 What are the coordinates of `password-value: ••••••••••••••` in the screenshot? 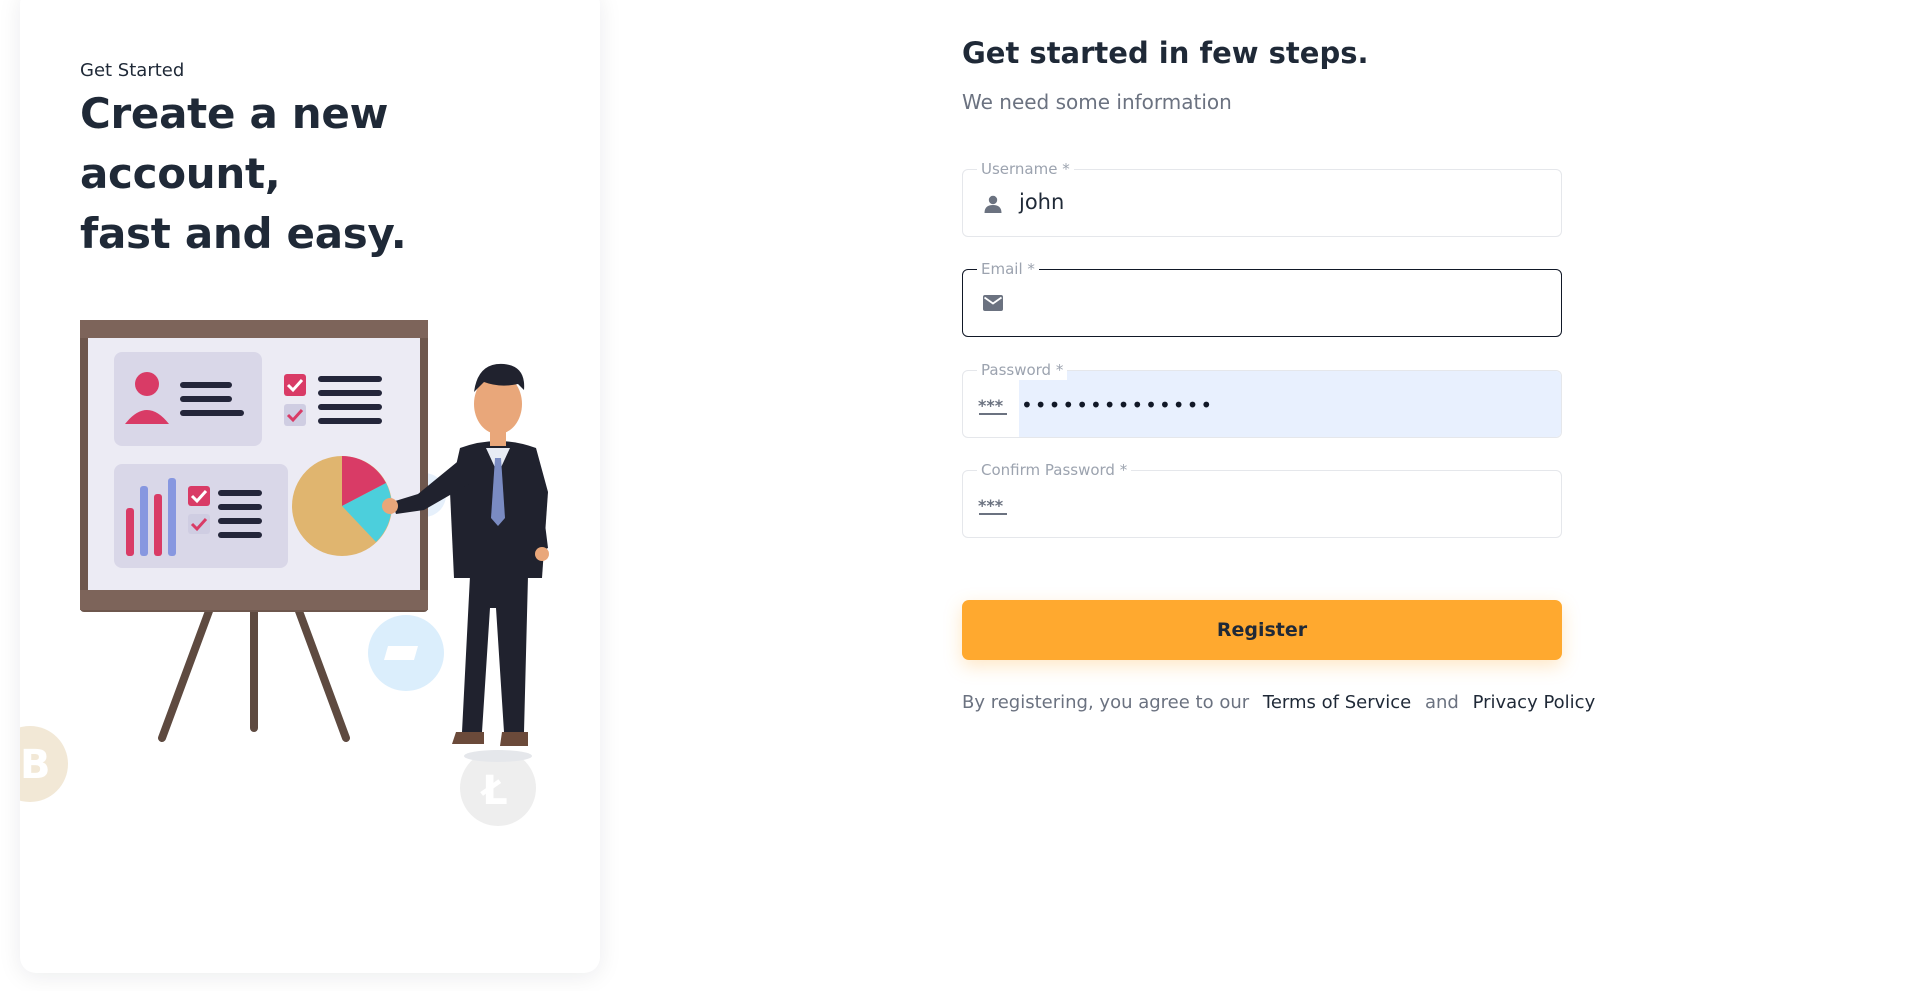 It's located at (1117, 405).